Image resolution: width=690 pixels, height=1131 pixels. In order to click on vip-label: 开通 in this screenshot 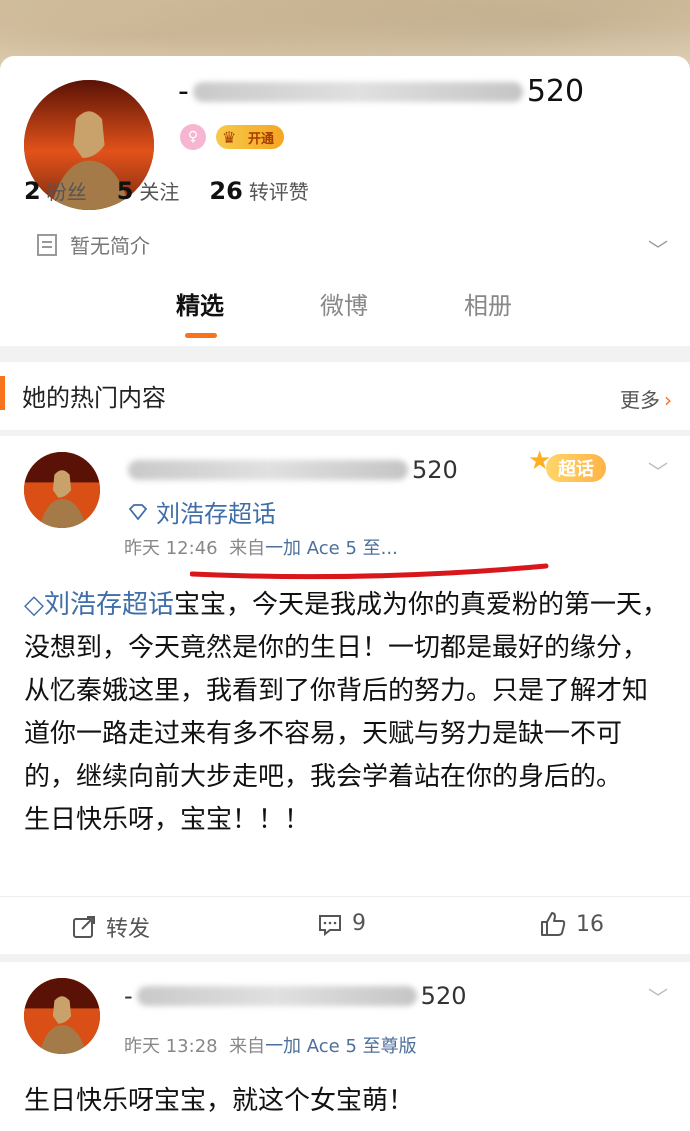, I will do `click(261, 139)`.